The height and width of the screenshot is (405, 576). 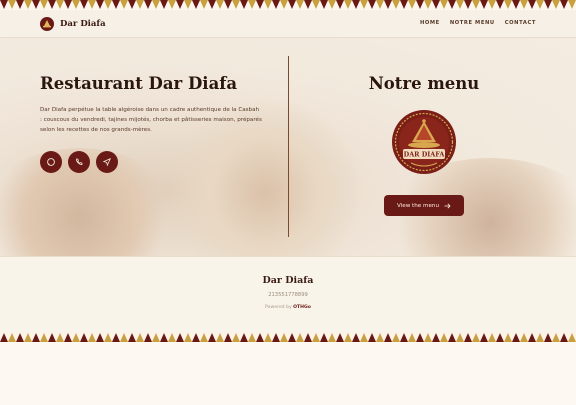 What do you see at coordinates (425, 155) in the screenshot?
I see `svg-text: DAR DIAFA` at bounding box center [425, 155].